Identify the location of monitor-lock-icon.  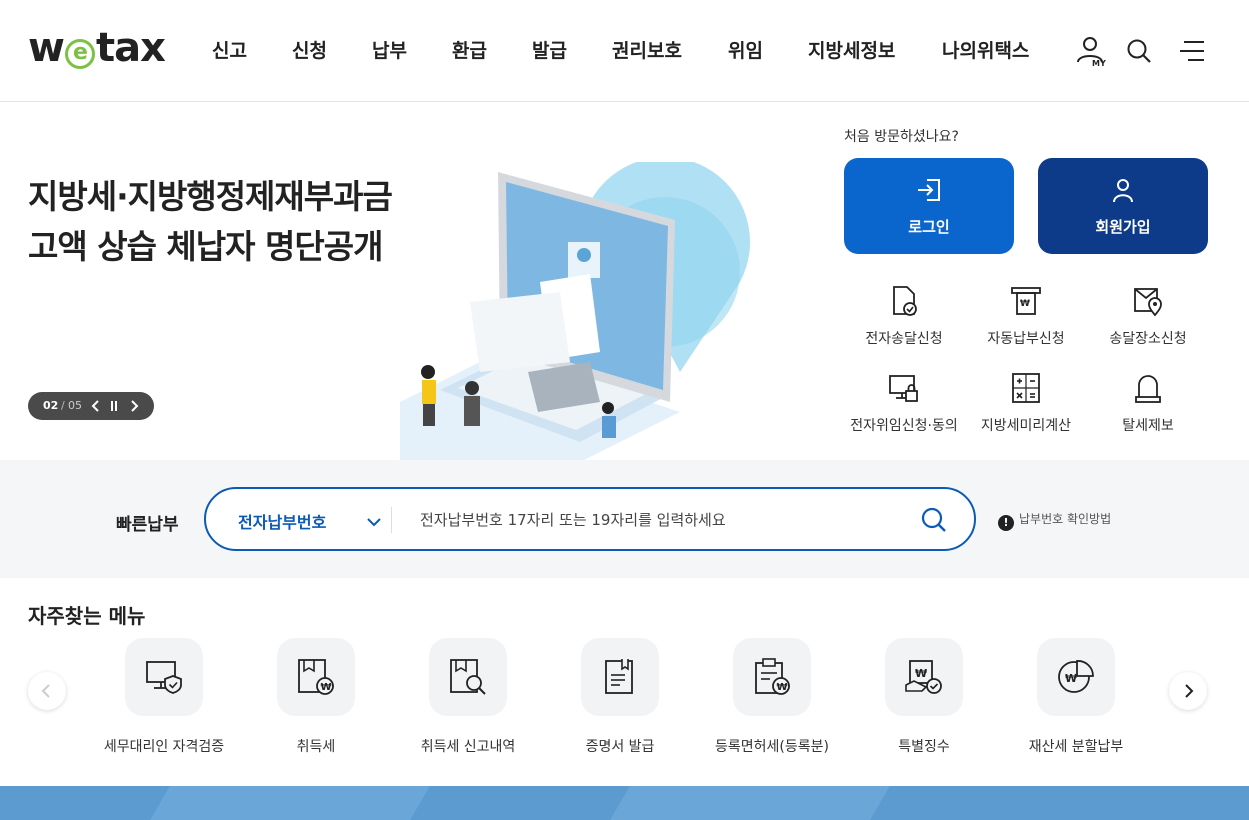
(903, 388).